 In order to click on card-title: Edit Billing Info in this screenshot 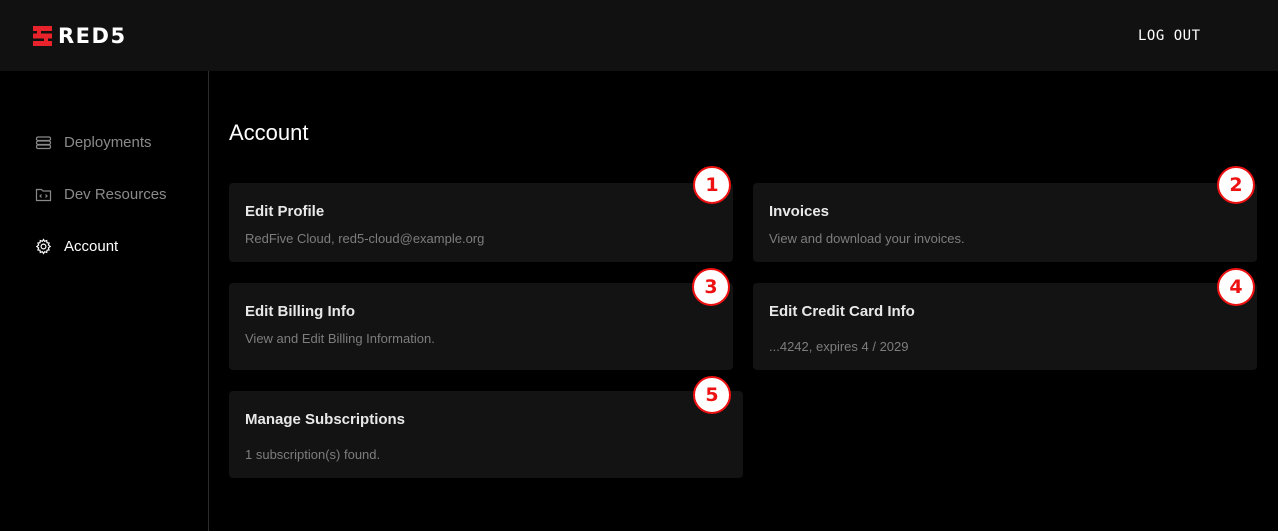, I will do `click(300, 311)`.